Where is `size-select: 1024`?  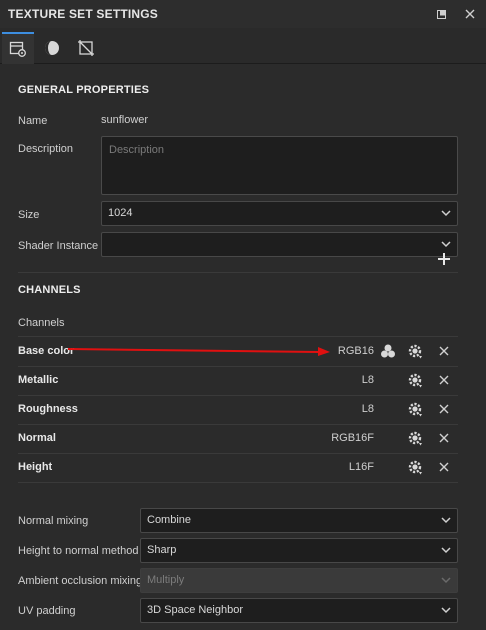 size-select: 1024 is located at coordinates (279, 213).